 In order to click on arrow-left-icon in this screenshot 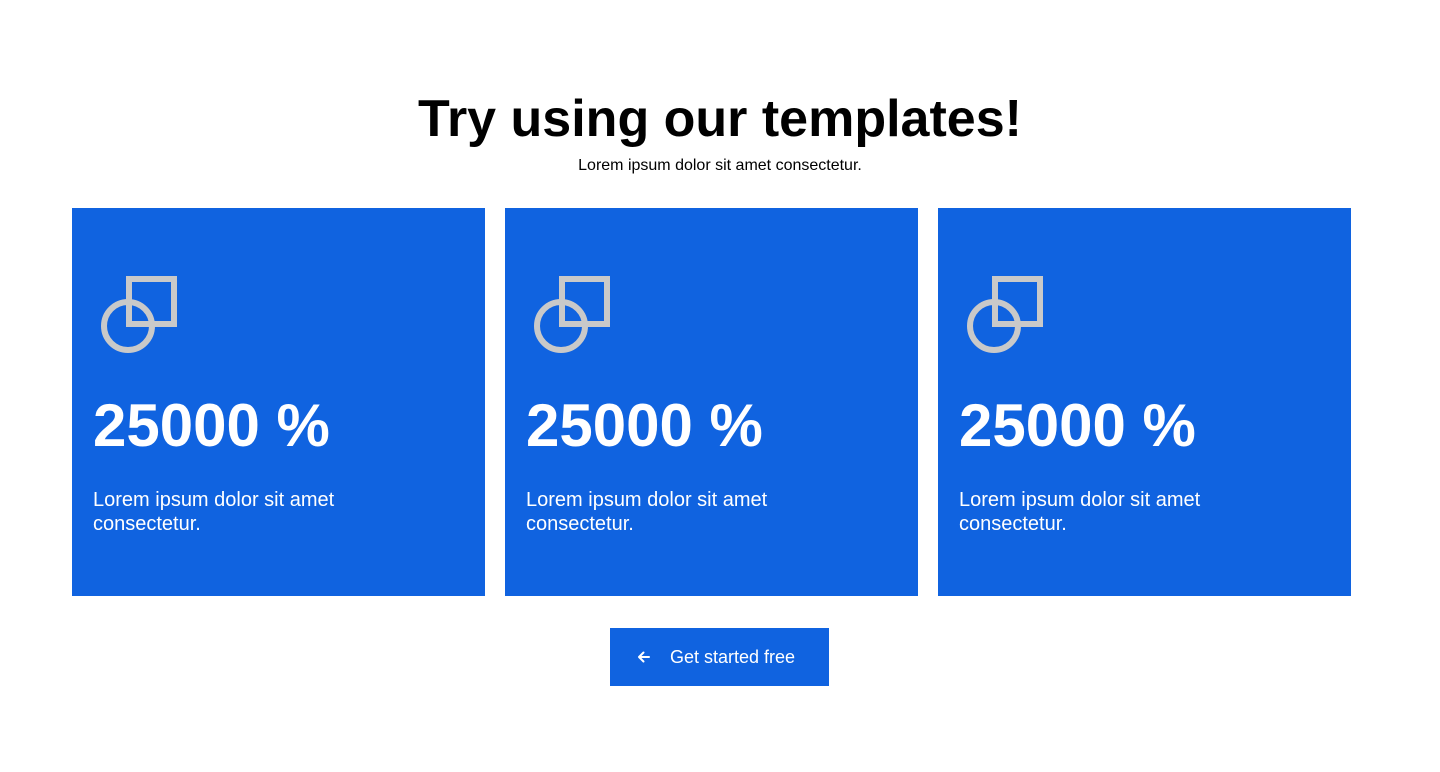, I will do `click(644, 657)`.